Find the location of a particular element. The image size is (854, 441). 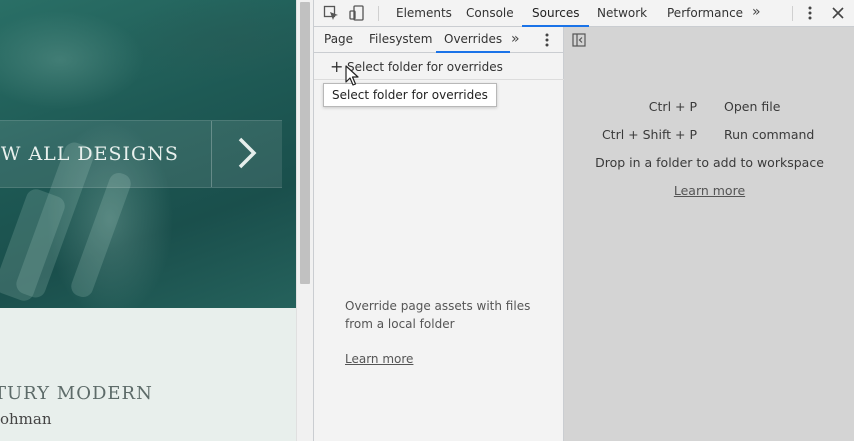

more-tabs-button: » is located at coordinates (756, 13).